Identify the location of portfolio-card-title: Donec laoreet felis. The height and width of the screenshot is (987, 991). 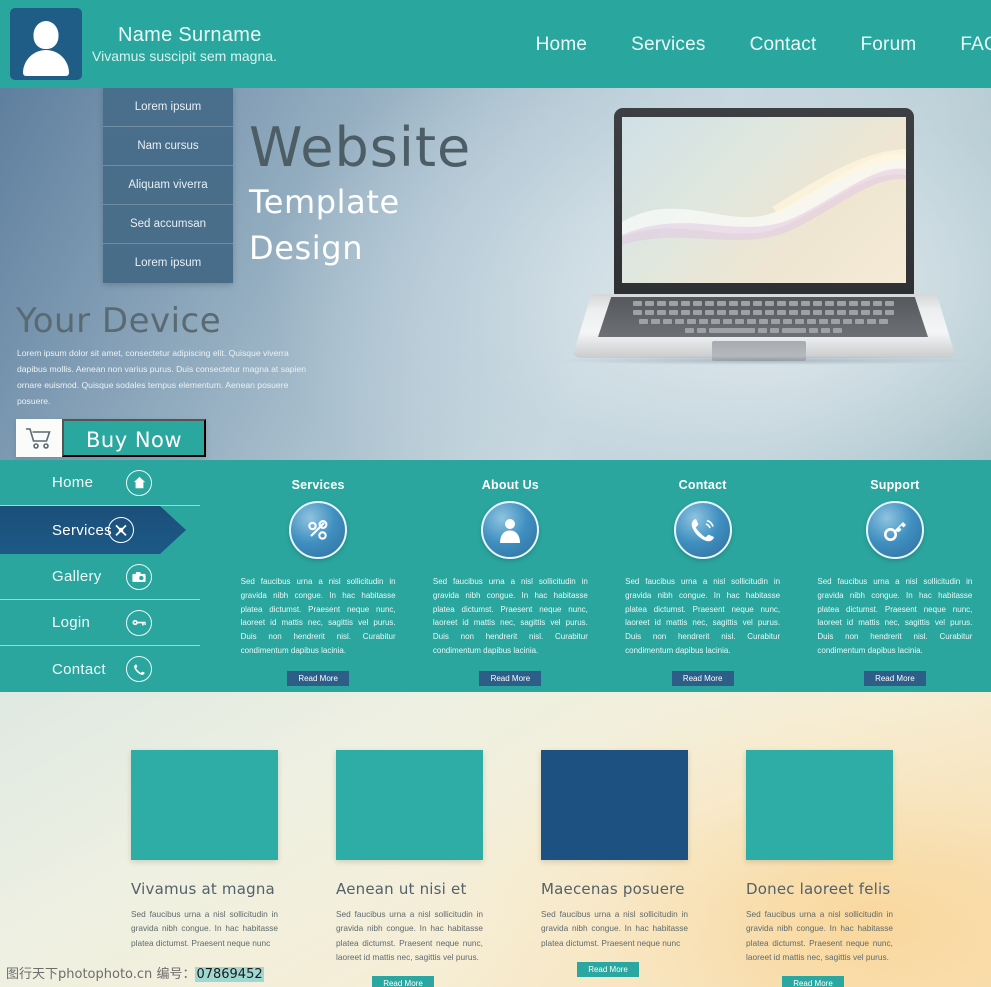
(818, 889).